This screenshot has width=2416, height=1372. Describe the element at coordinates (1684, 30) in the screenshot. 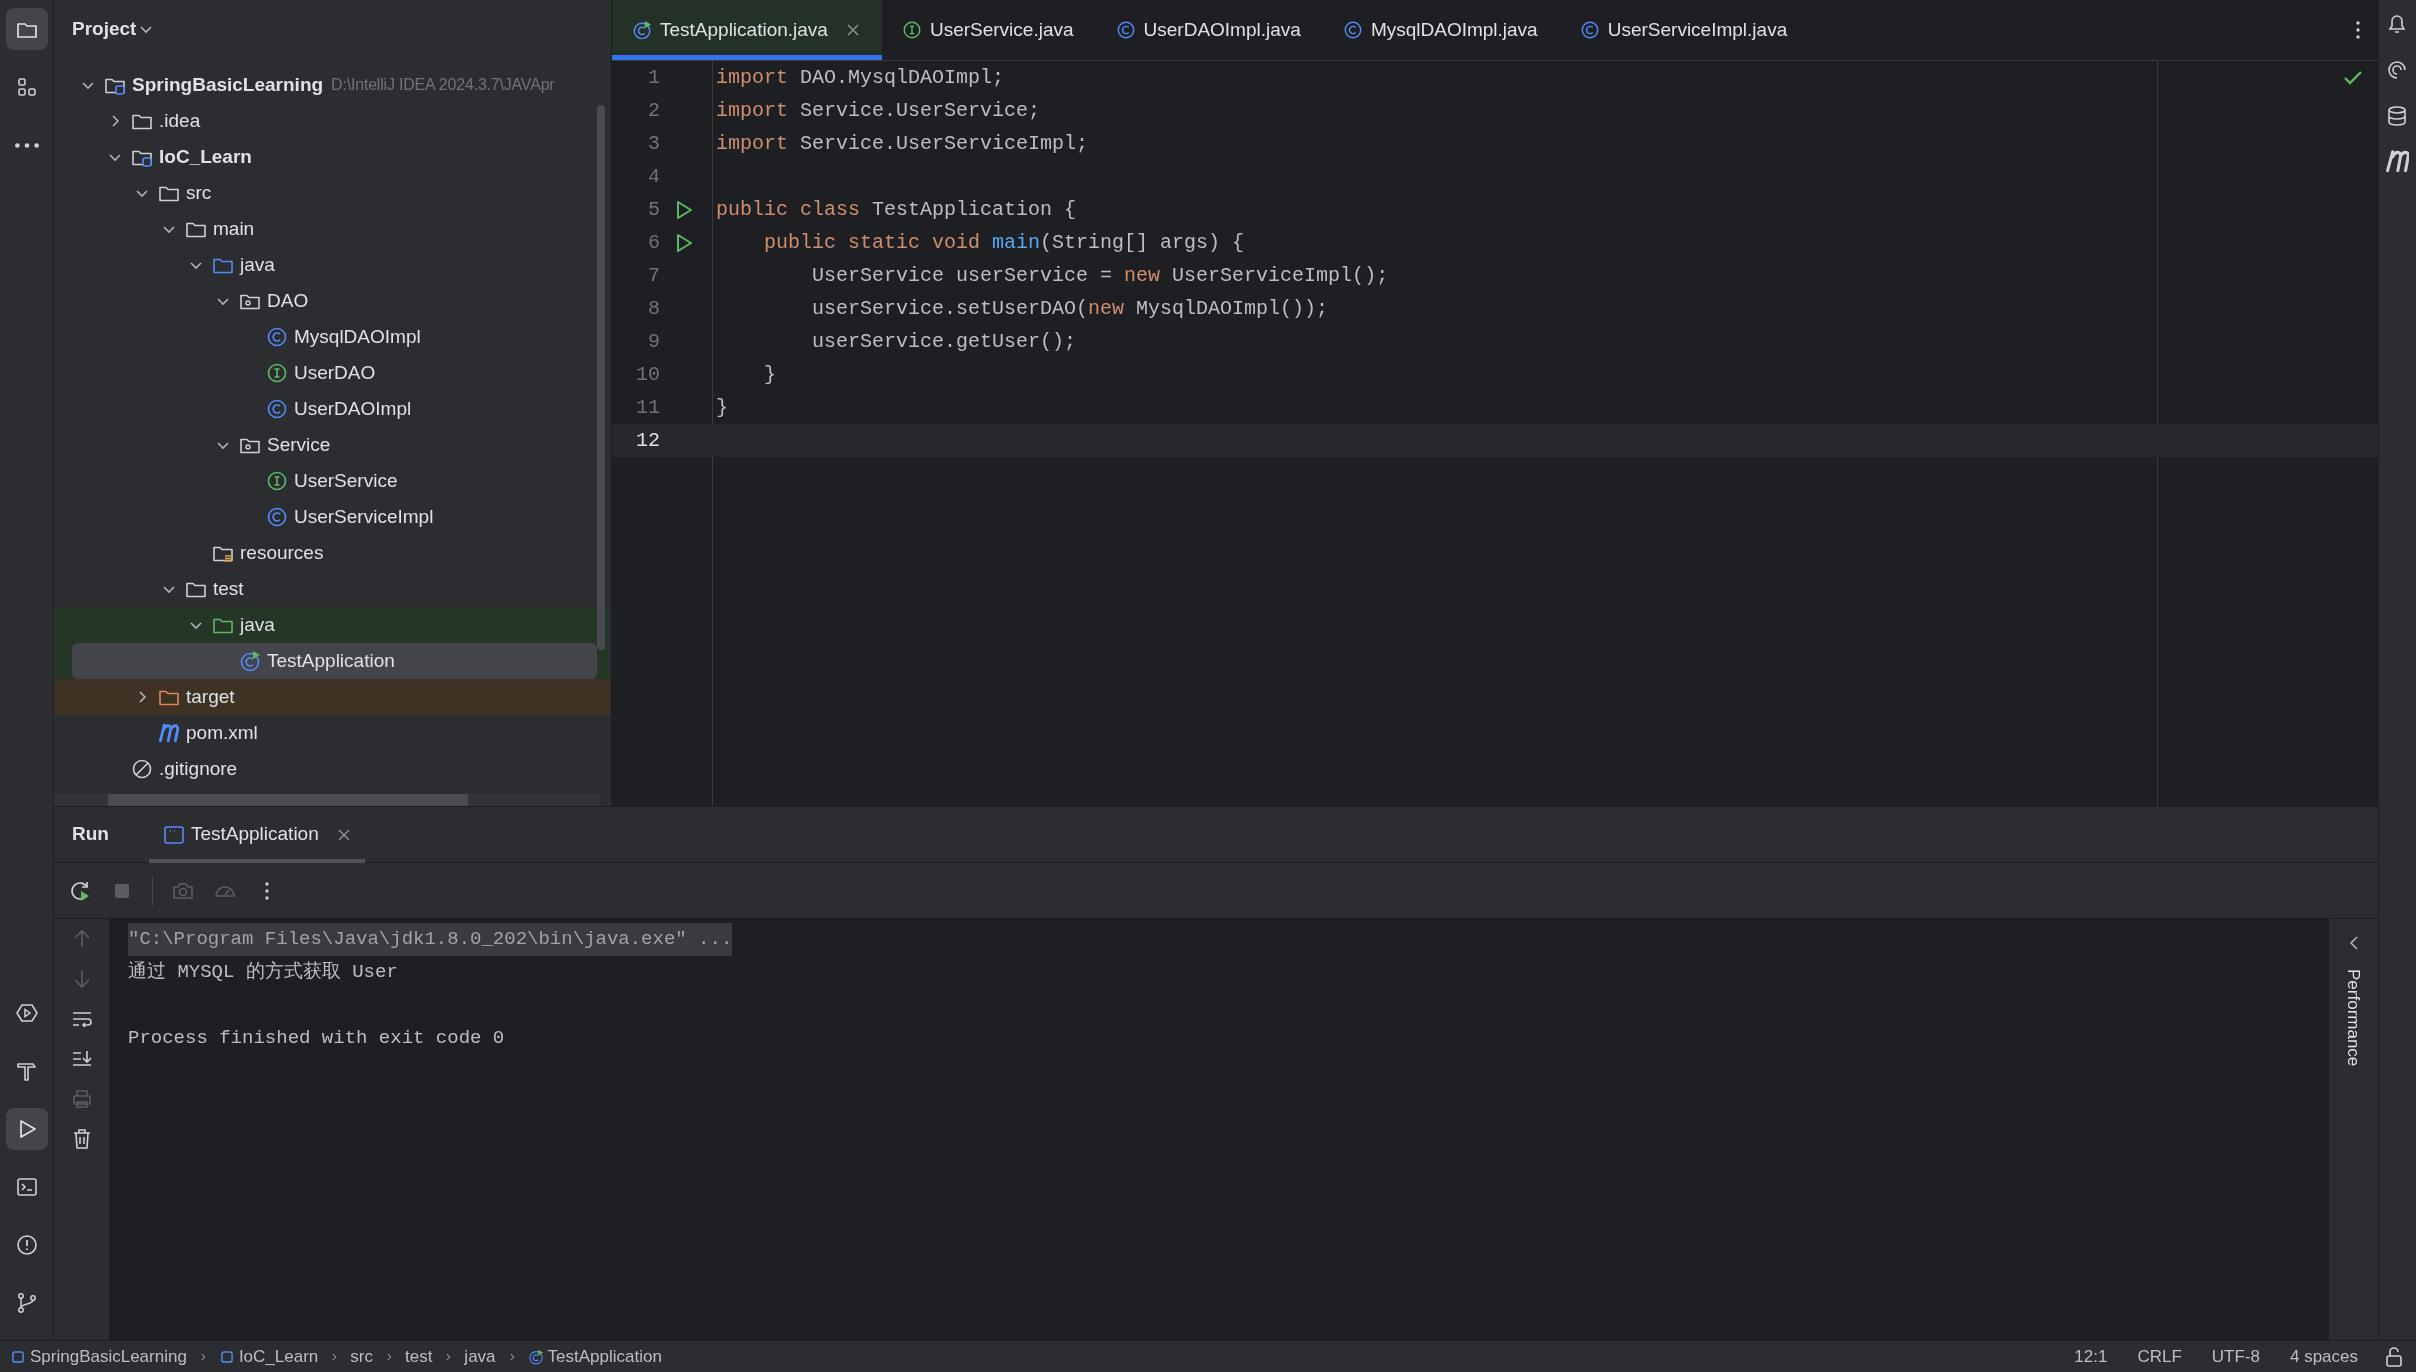

I see `editor-tab: UserServiceImpl.java` at that location.